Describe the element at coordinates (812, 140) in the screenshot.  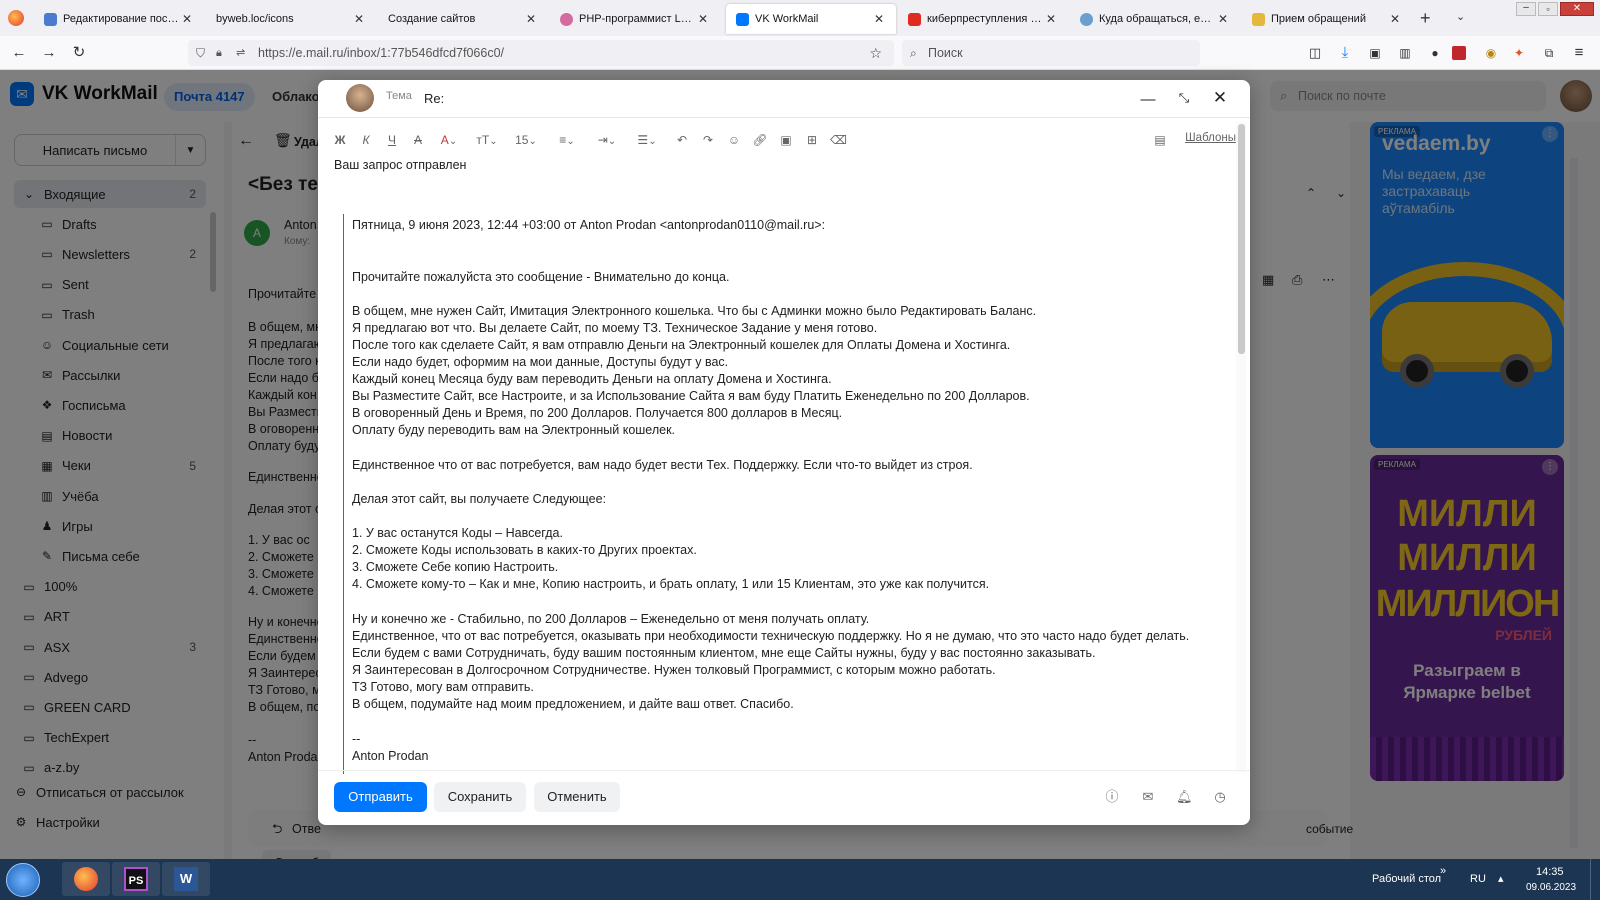
I see `table-icon: ⊞` at that location.